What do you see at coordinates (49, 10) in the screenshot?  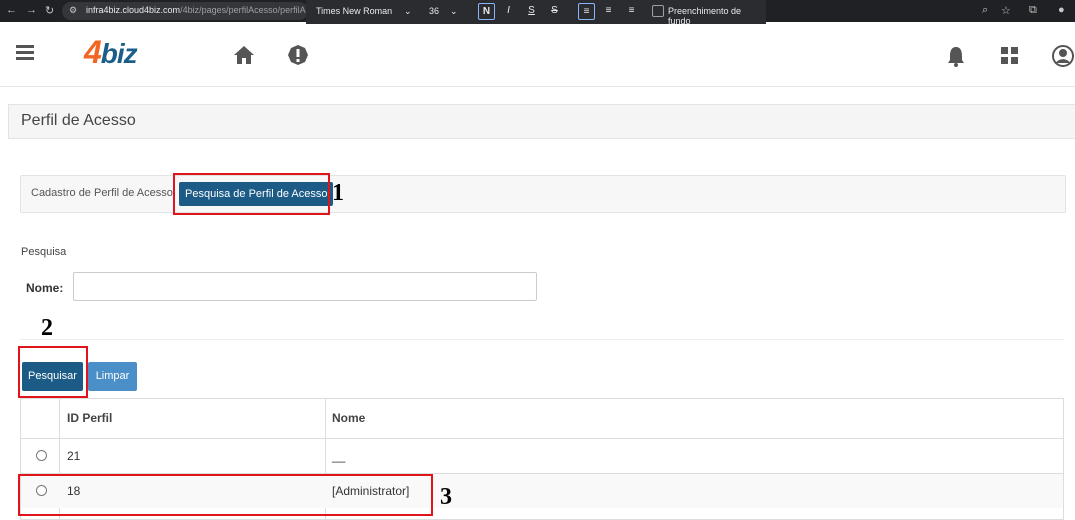 I see `reload-icon: ↻` at bounding box center [49, 10].